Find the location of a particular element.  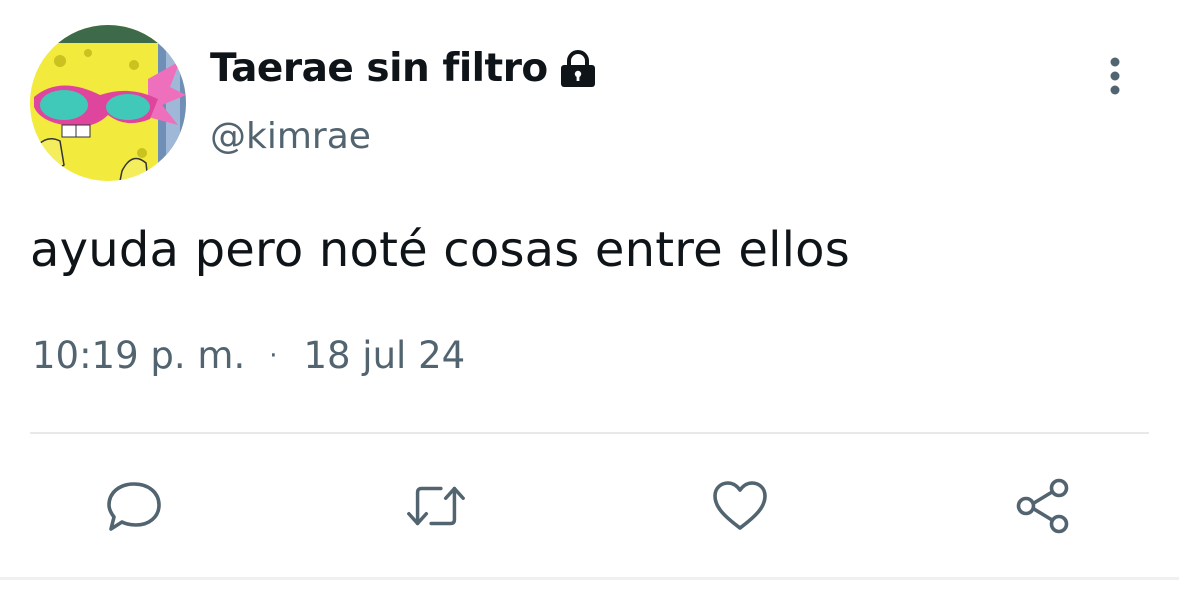

author-handle: @kimrae is located at coordinates (290, 136).